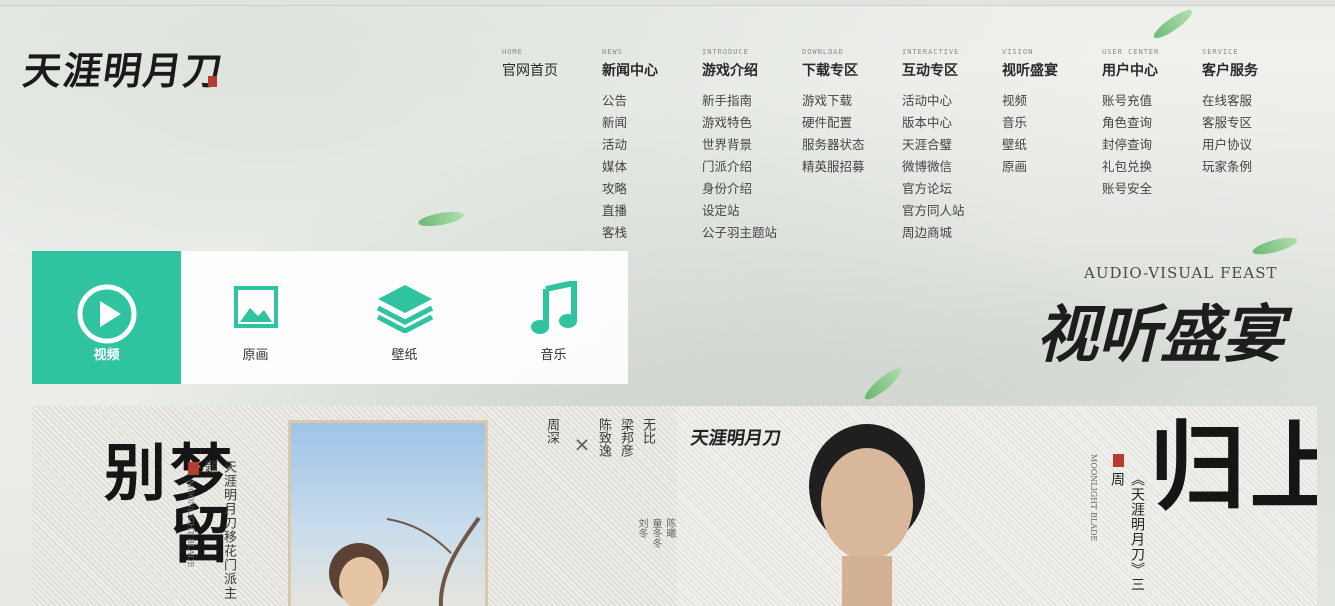  Describe the element at coordinates (652, 123) in the screenshot. I see `nav-link: 新闻` at that location.